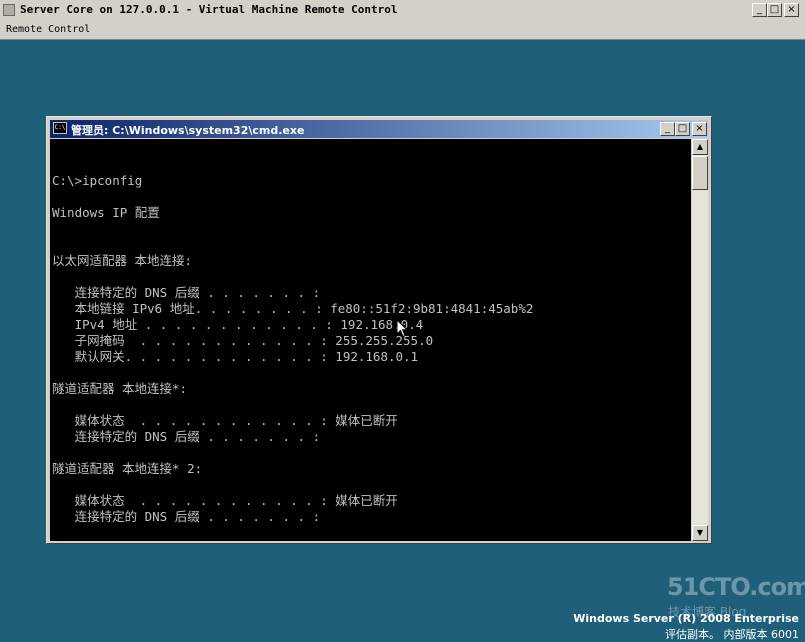 The height and width of the screenshot is (642, 805). Describe the element at coordinates (700, 340) in the screenshot. I see `console-scrollbar: ▲ ▼` at that location.